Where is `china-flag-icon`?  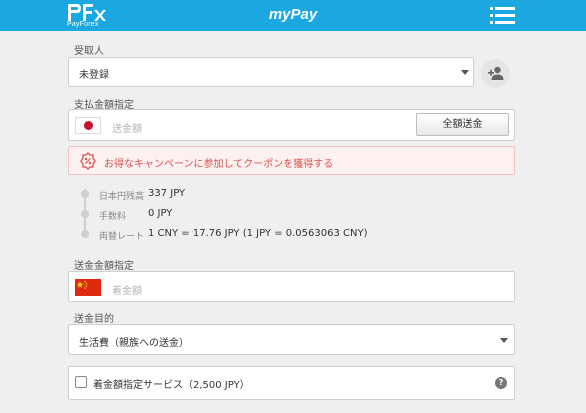
china-flag-icon is located at coordinates (88, 287).